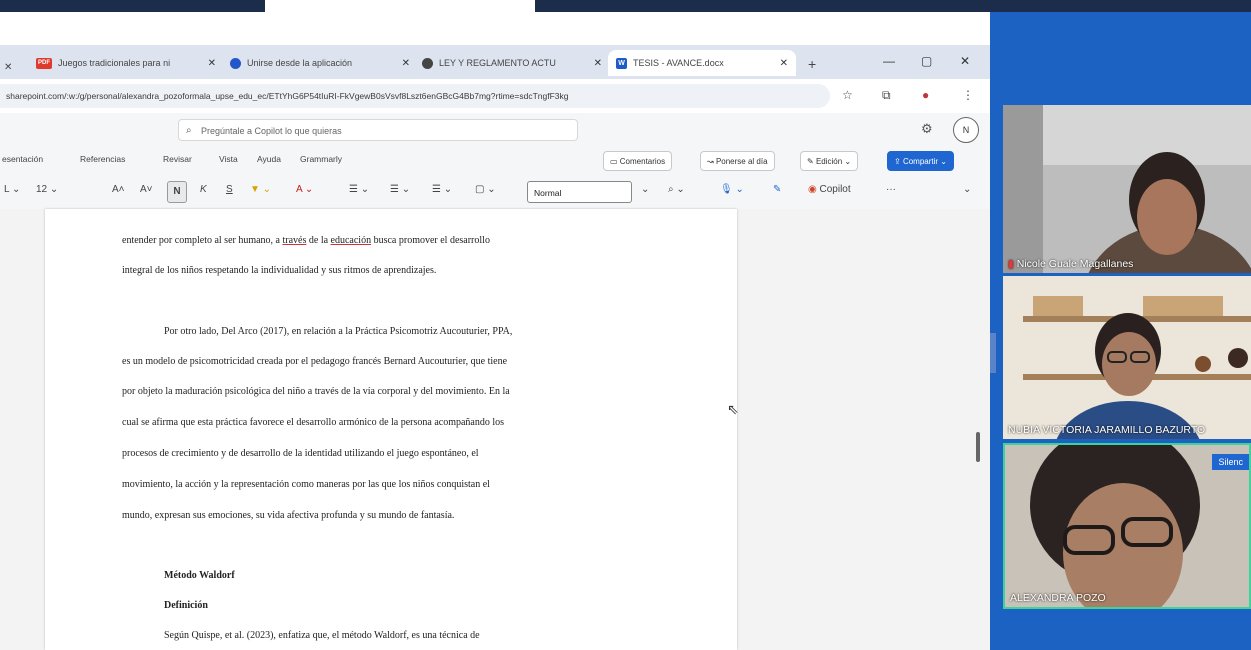  I want to click on share-button: ⇪ Compartir ⌄, so click(920, 161).